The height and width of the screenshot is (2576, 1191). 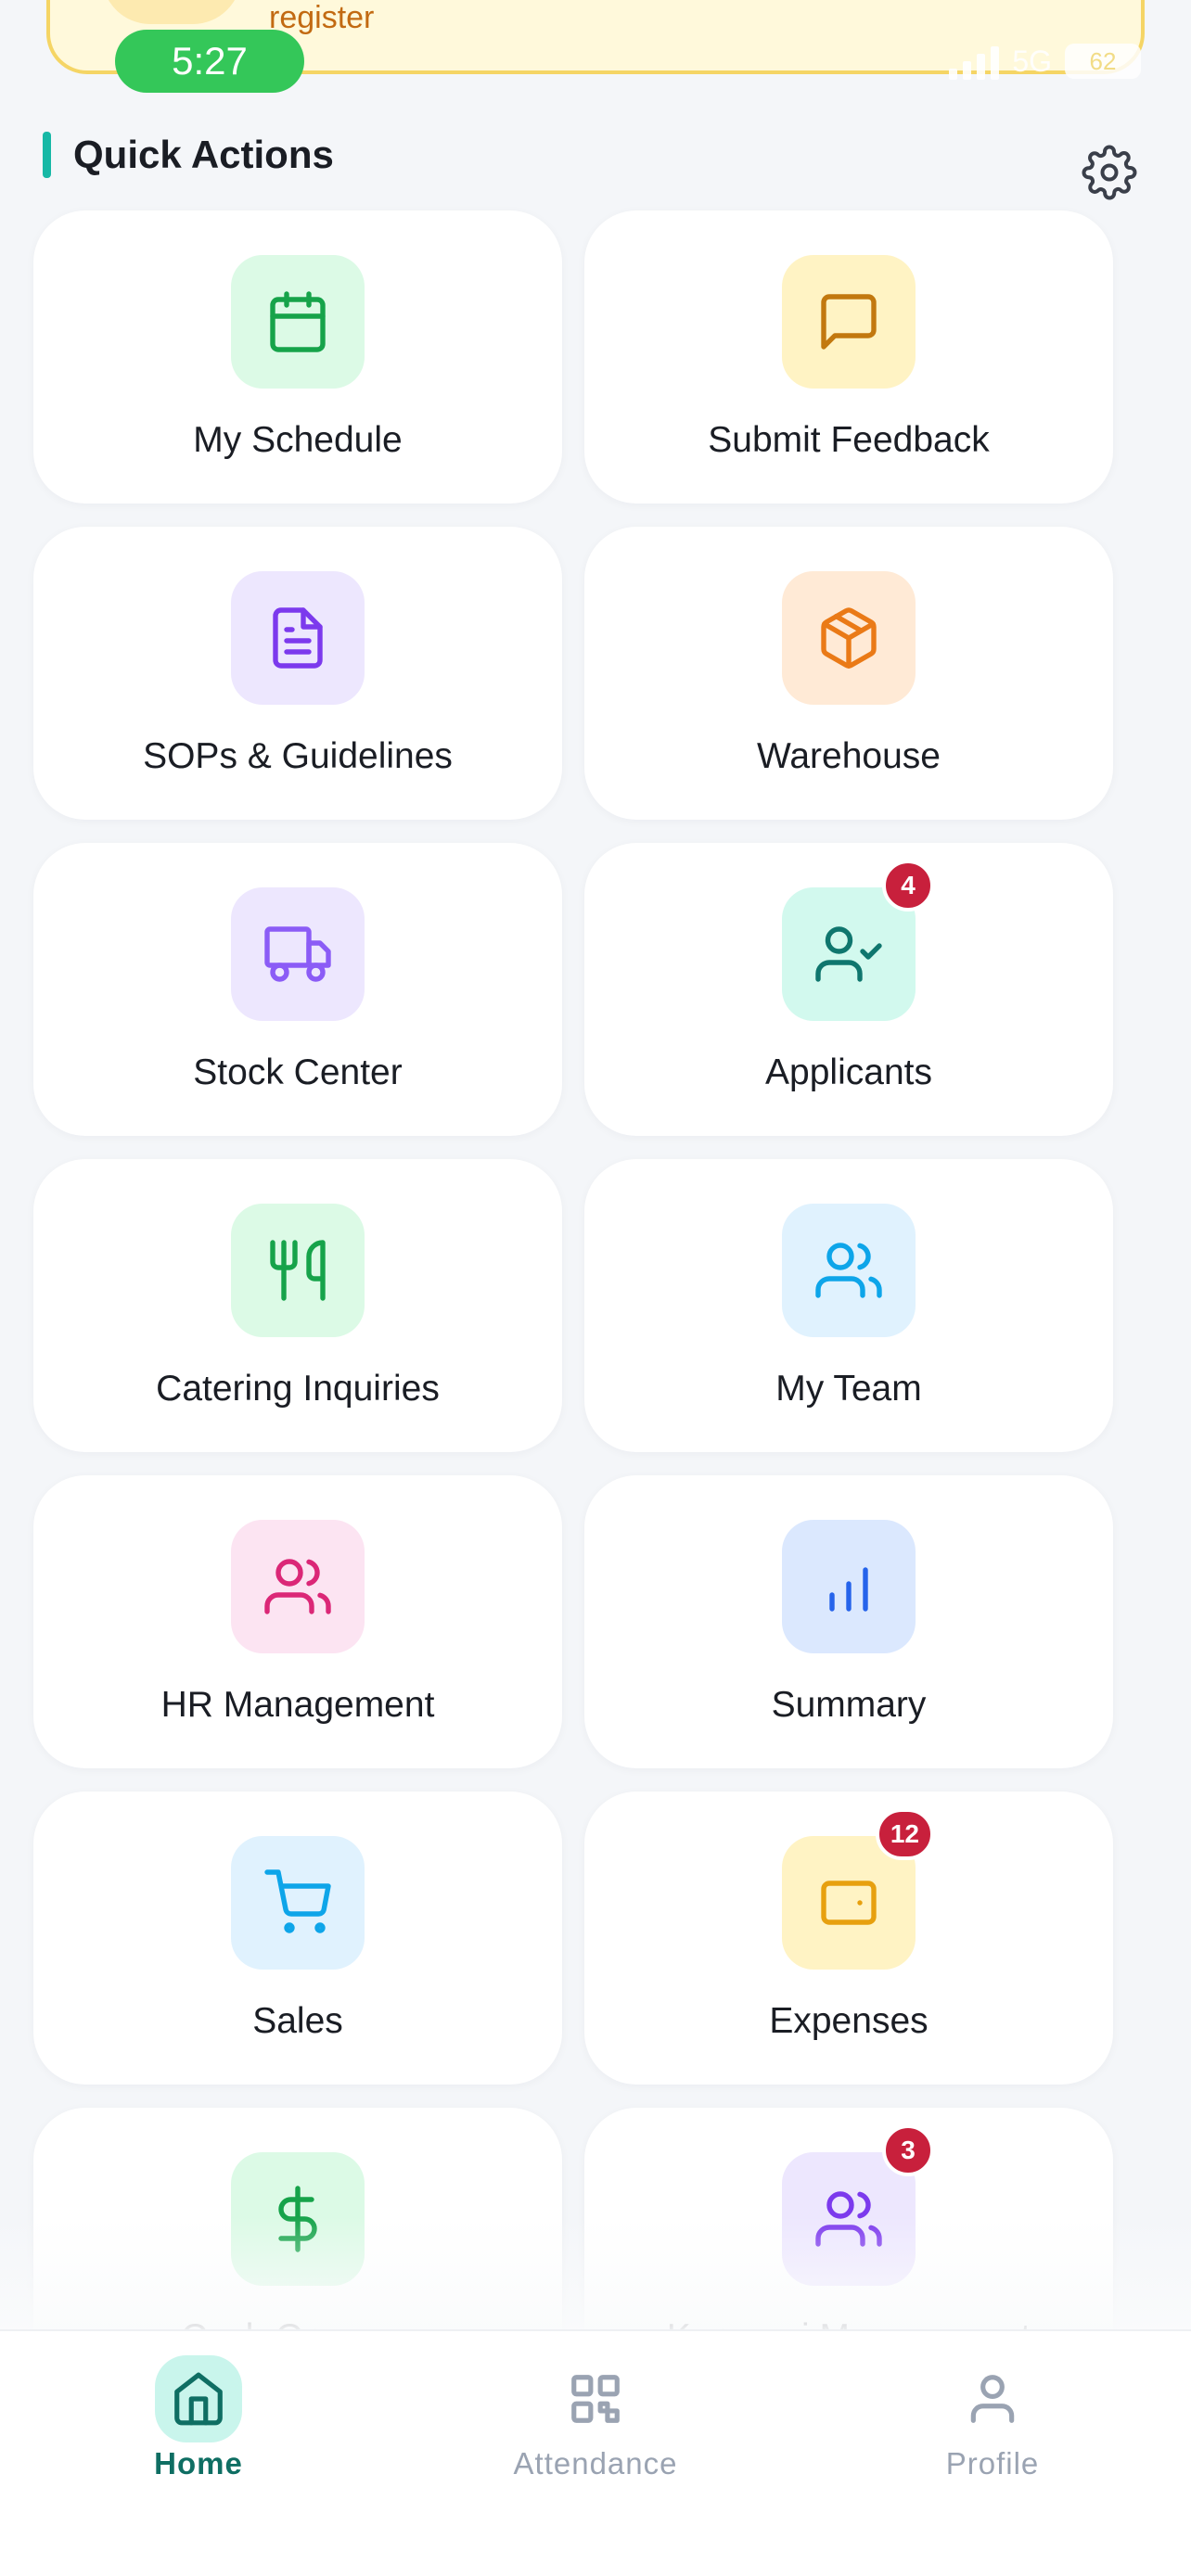 I want to click on banner-text: register, so click(x=322, y=17).